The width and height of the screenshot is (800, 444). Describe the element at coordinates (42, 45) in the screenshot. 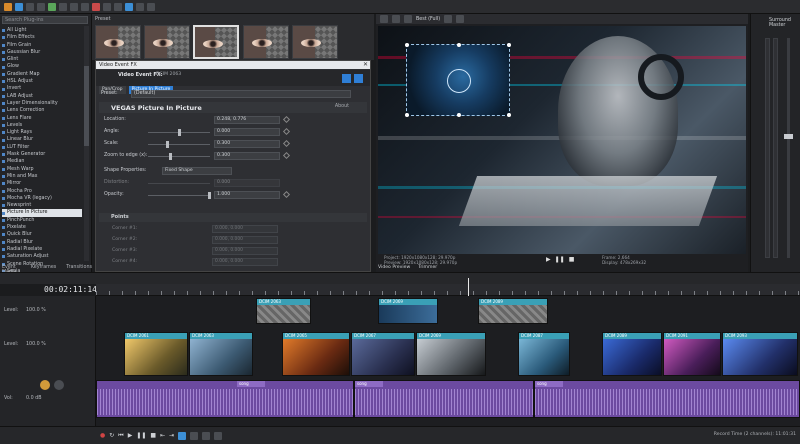

I see `fx-list-item: Film Grain` at that location.